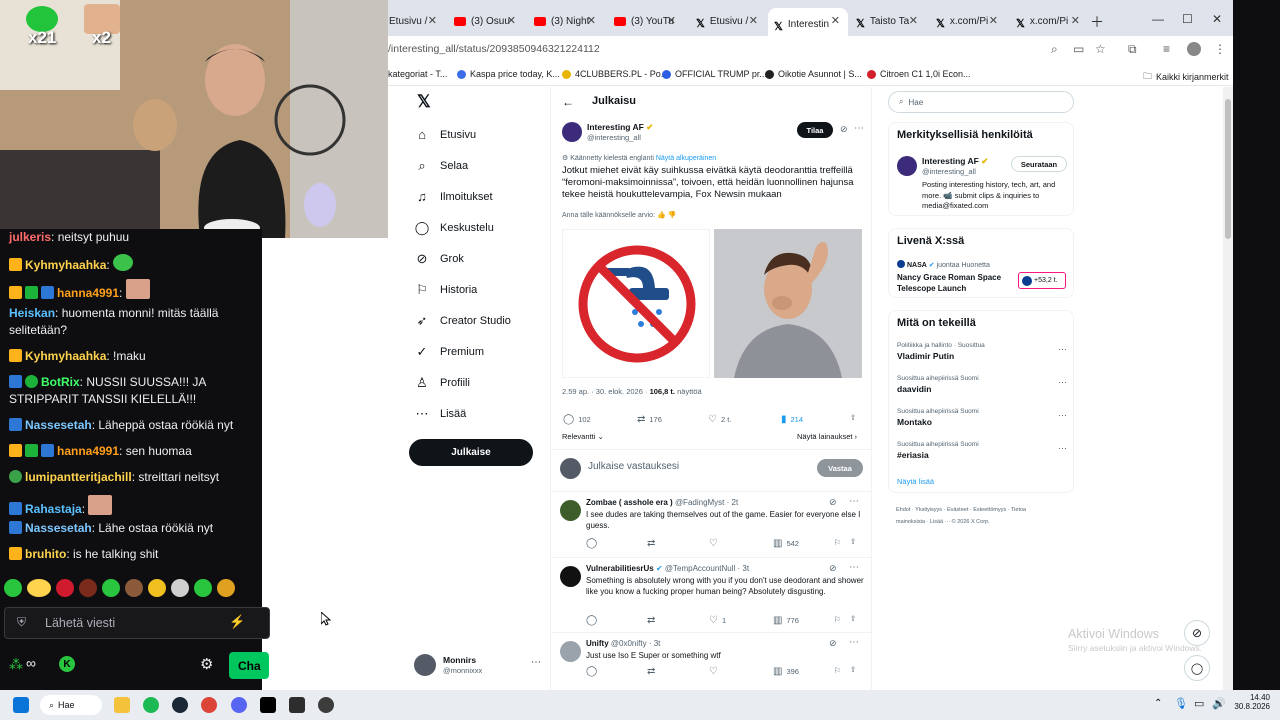 The image size is (1280, 720). Describe the element at coordinates (1187, 19) in the screenshot. I see `maximize-icon: ☐` at that location.